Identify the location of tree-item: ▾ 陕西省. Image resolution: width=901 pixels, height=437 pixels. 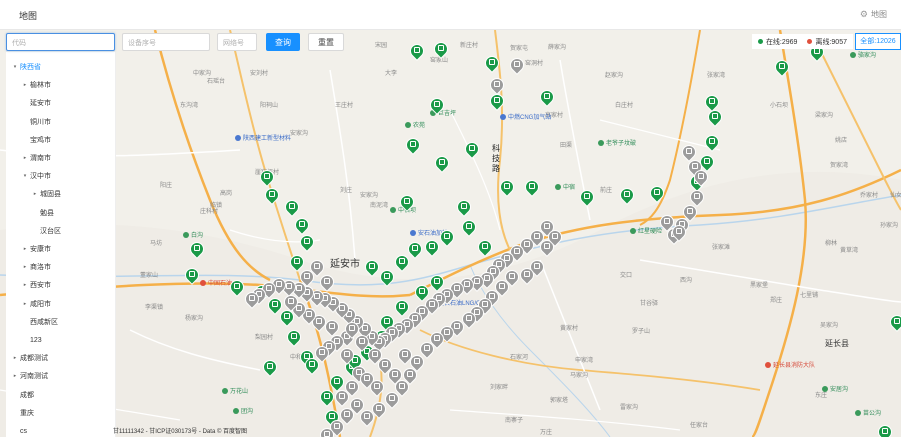
(23, 67).